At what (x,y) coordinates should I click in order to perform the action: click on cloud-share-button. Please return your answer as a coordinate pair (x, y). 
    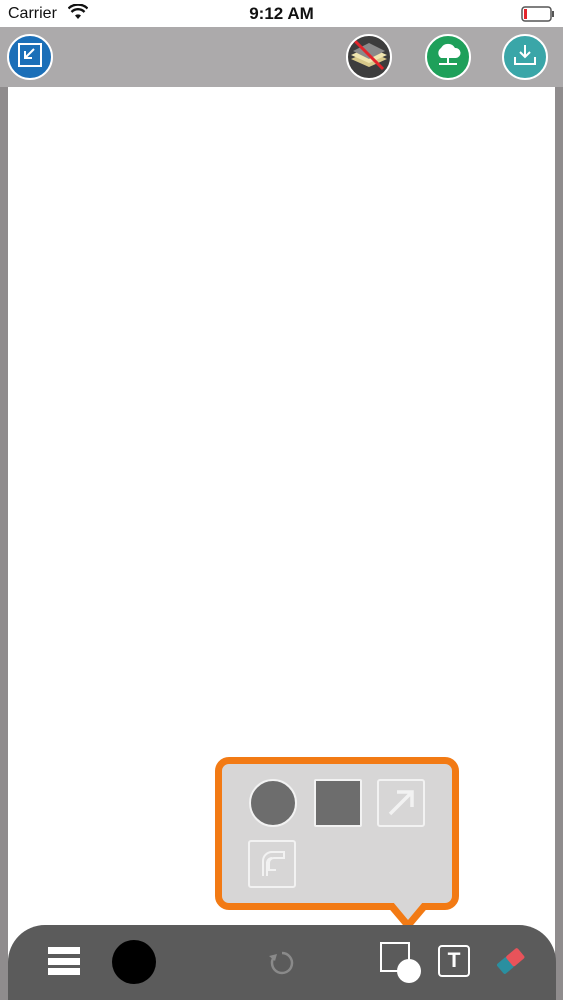
    Looking at the image, I should click on (448, 57).